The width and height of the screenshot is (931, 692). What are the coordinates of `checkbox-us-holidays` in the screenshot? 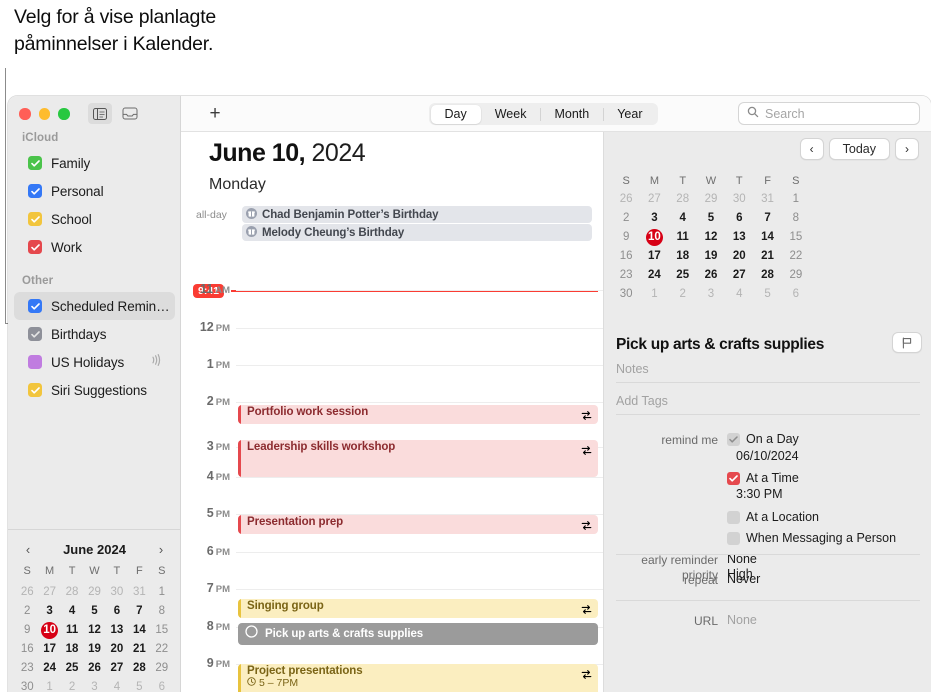 It's located at (35, 362).